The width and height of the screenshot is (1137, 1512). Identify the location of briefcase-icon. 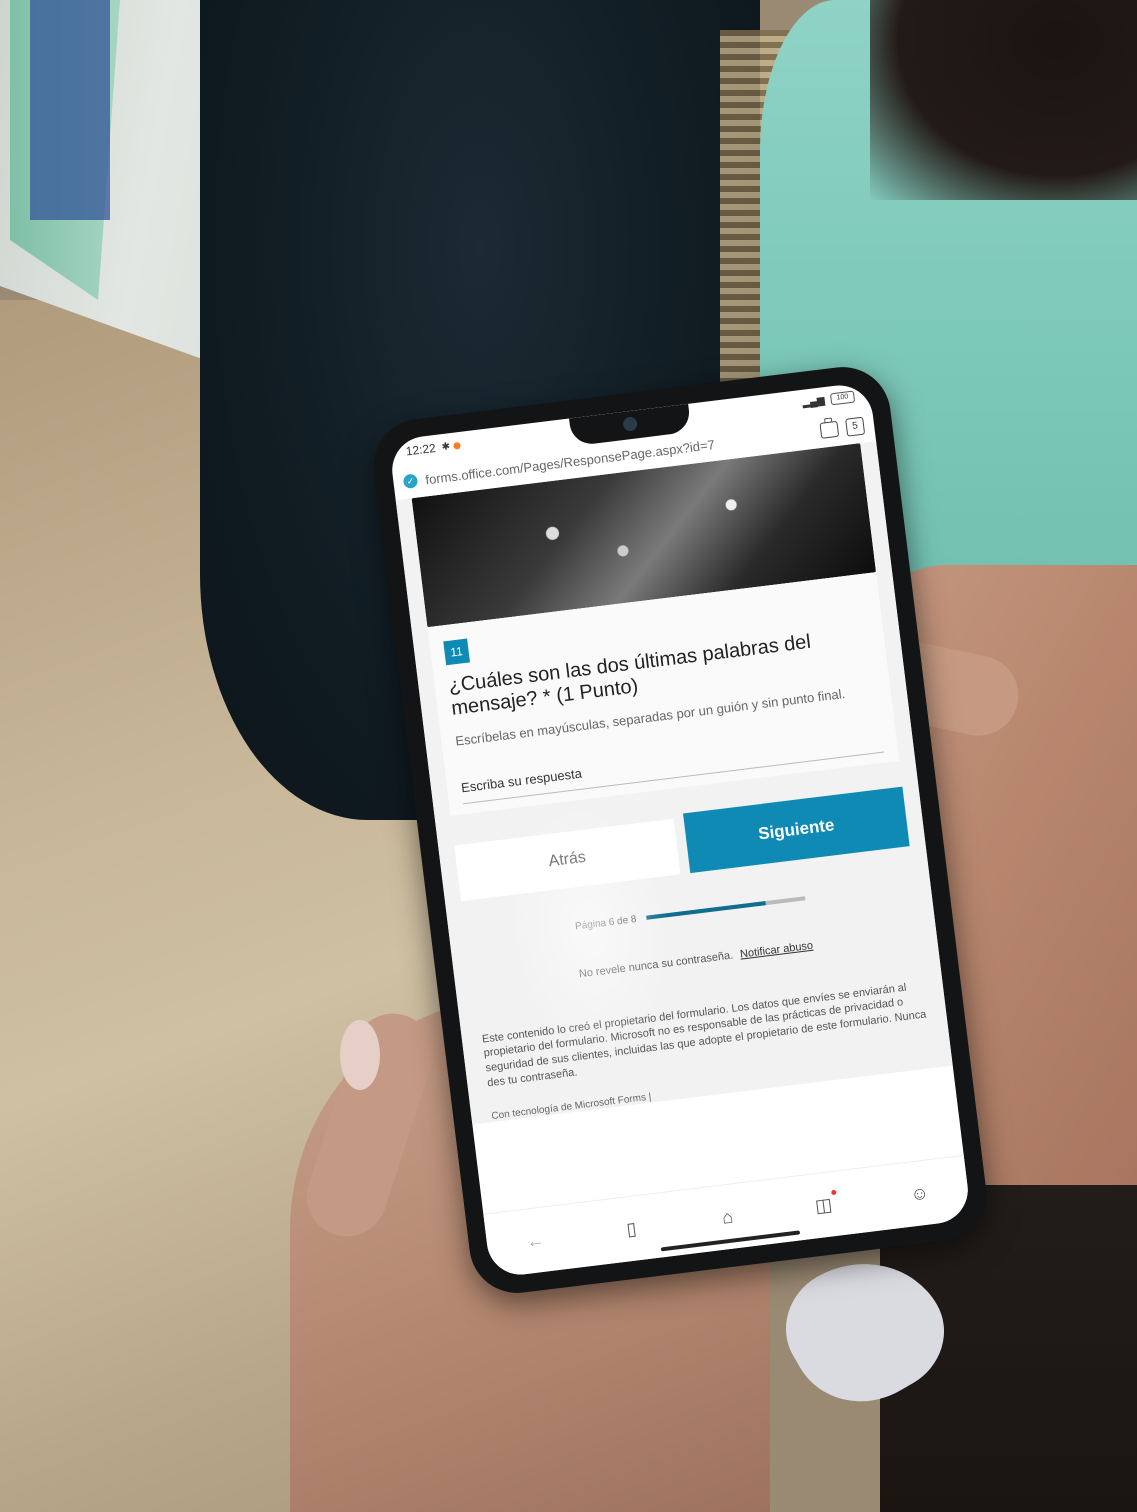
(829, 429).